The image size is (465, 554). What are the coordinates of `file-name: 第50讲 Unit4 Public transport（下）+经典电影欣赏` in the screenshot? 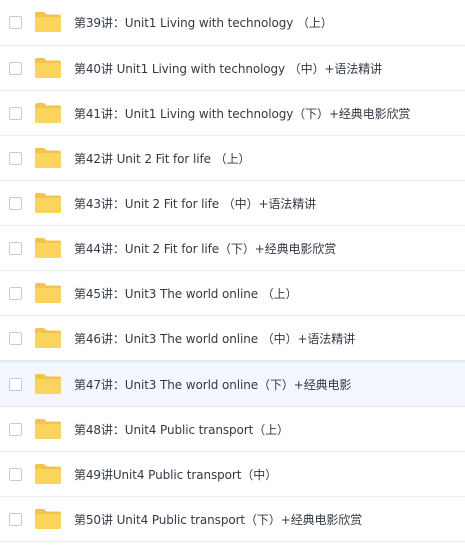 It's located at (218, 519).